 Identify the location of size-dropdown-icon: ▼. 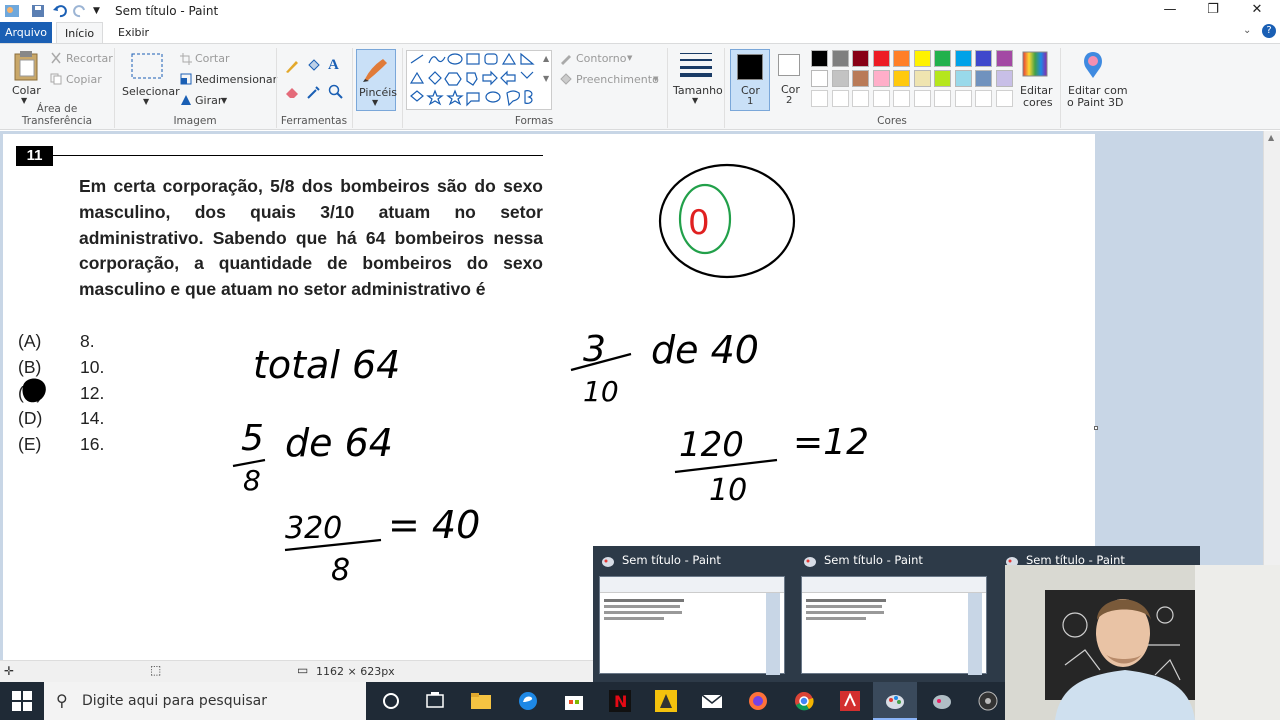
(695, 100).